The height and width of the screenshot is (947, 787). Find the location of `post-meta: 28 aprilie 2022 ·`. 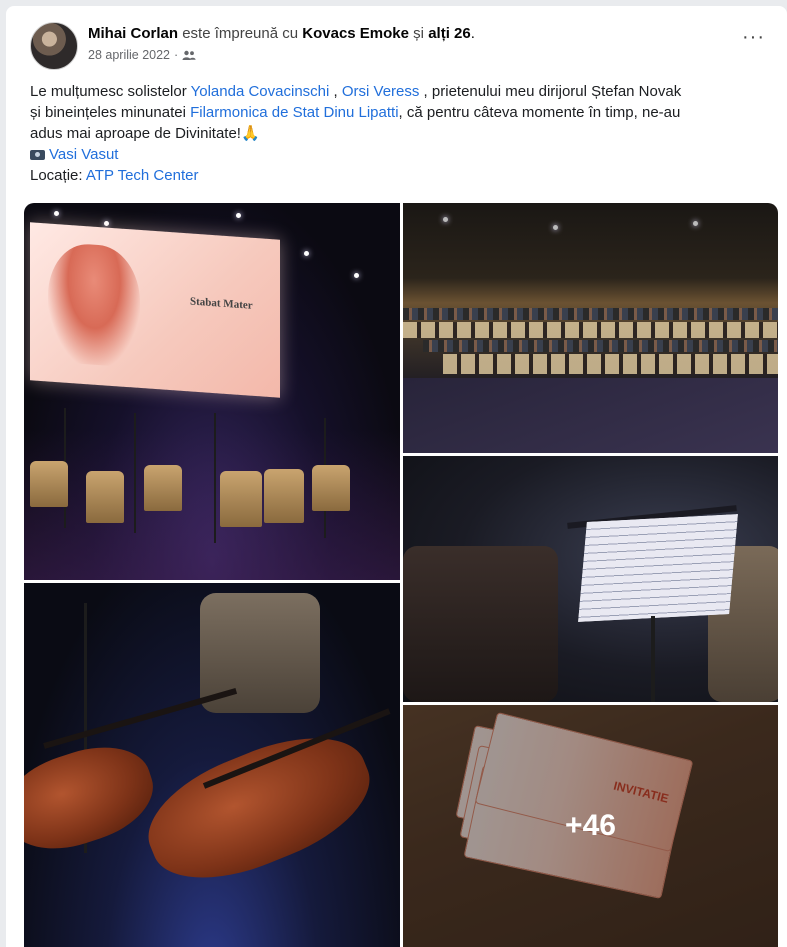

post-meta: 28 aprilie 2022 · is located at coordinates (142, 55).